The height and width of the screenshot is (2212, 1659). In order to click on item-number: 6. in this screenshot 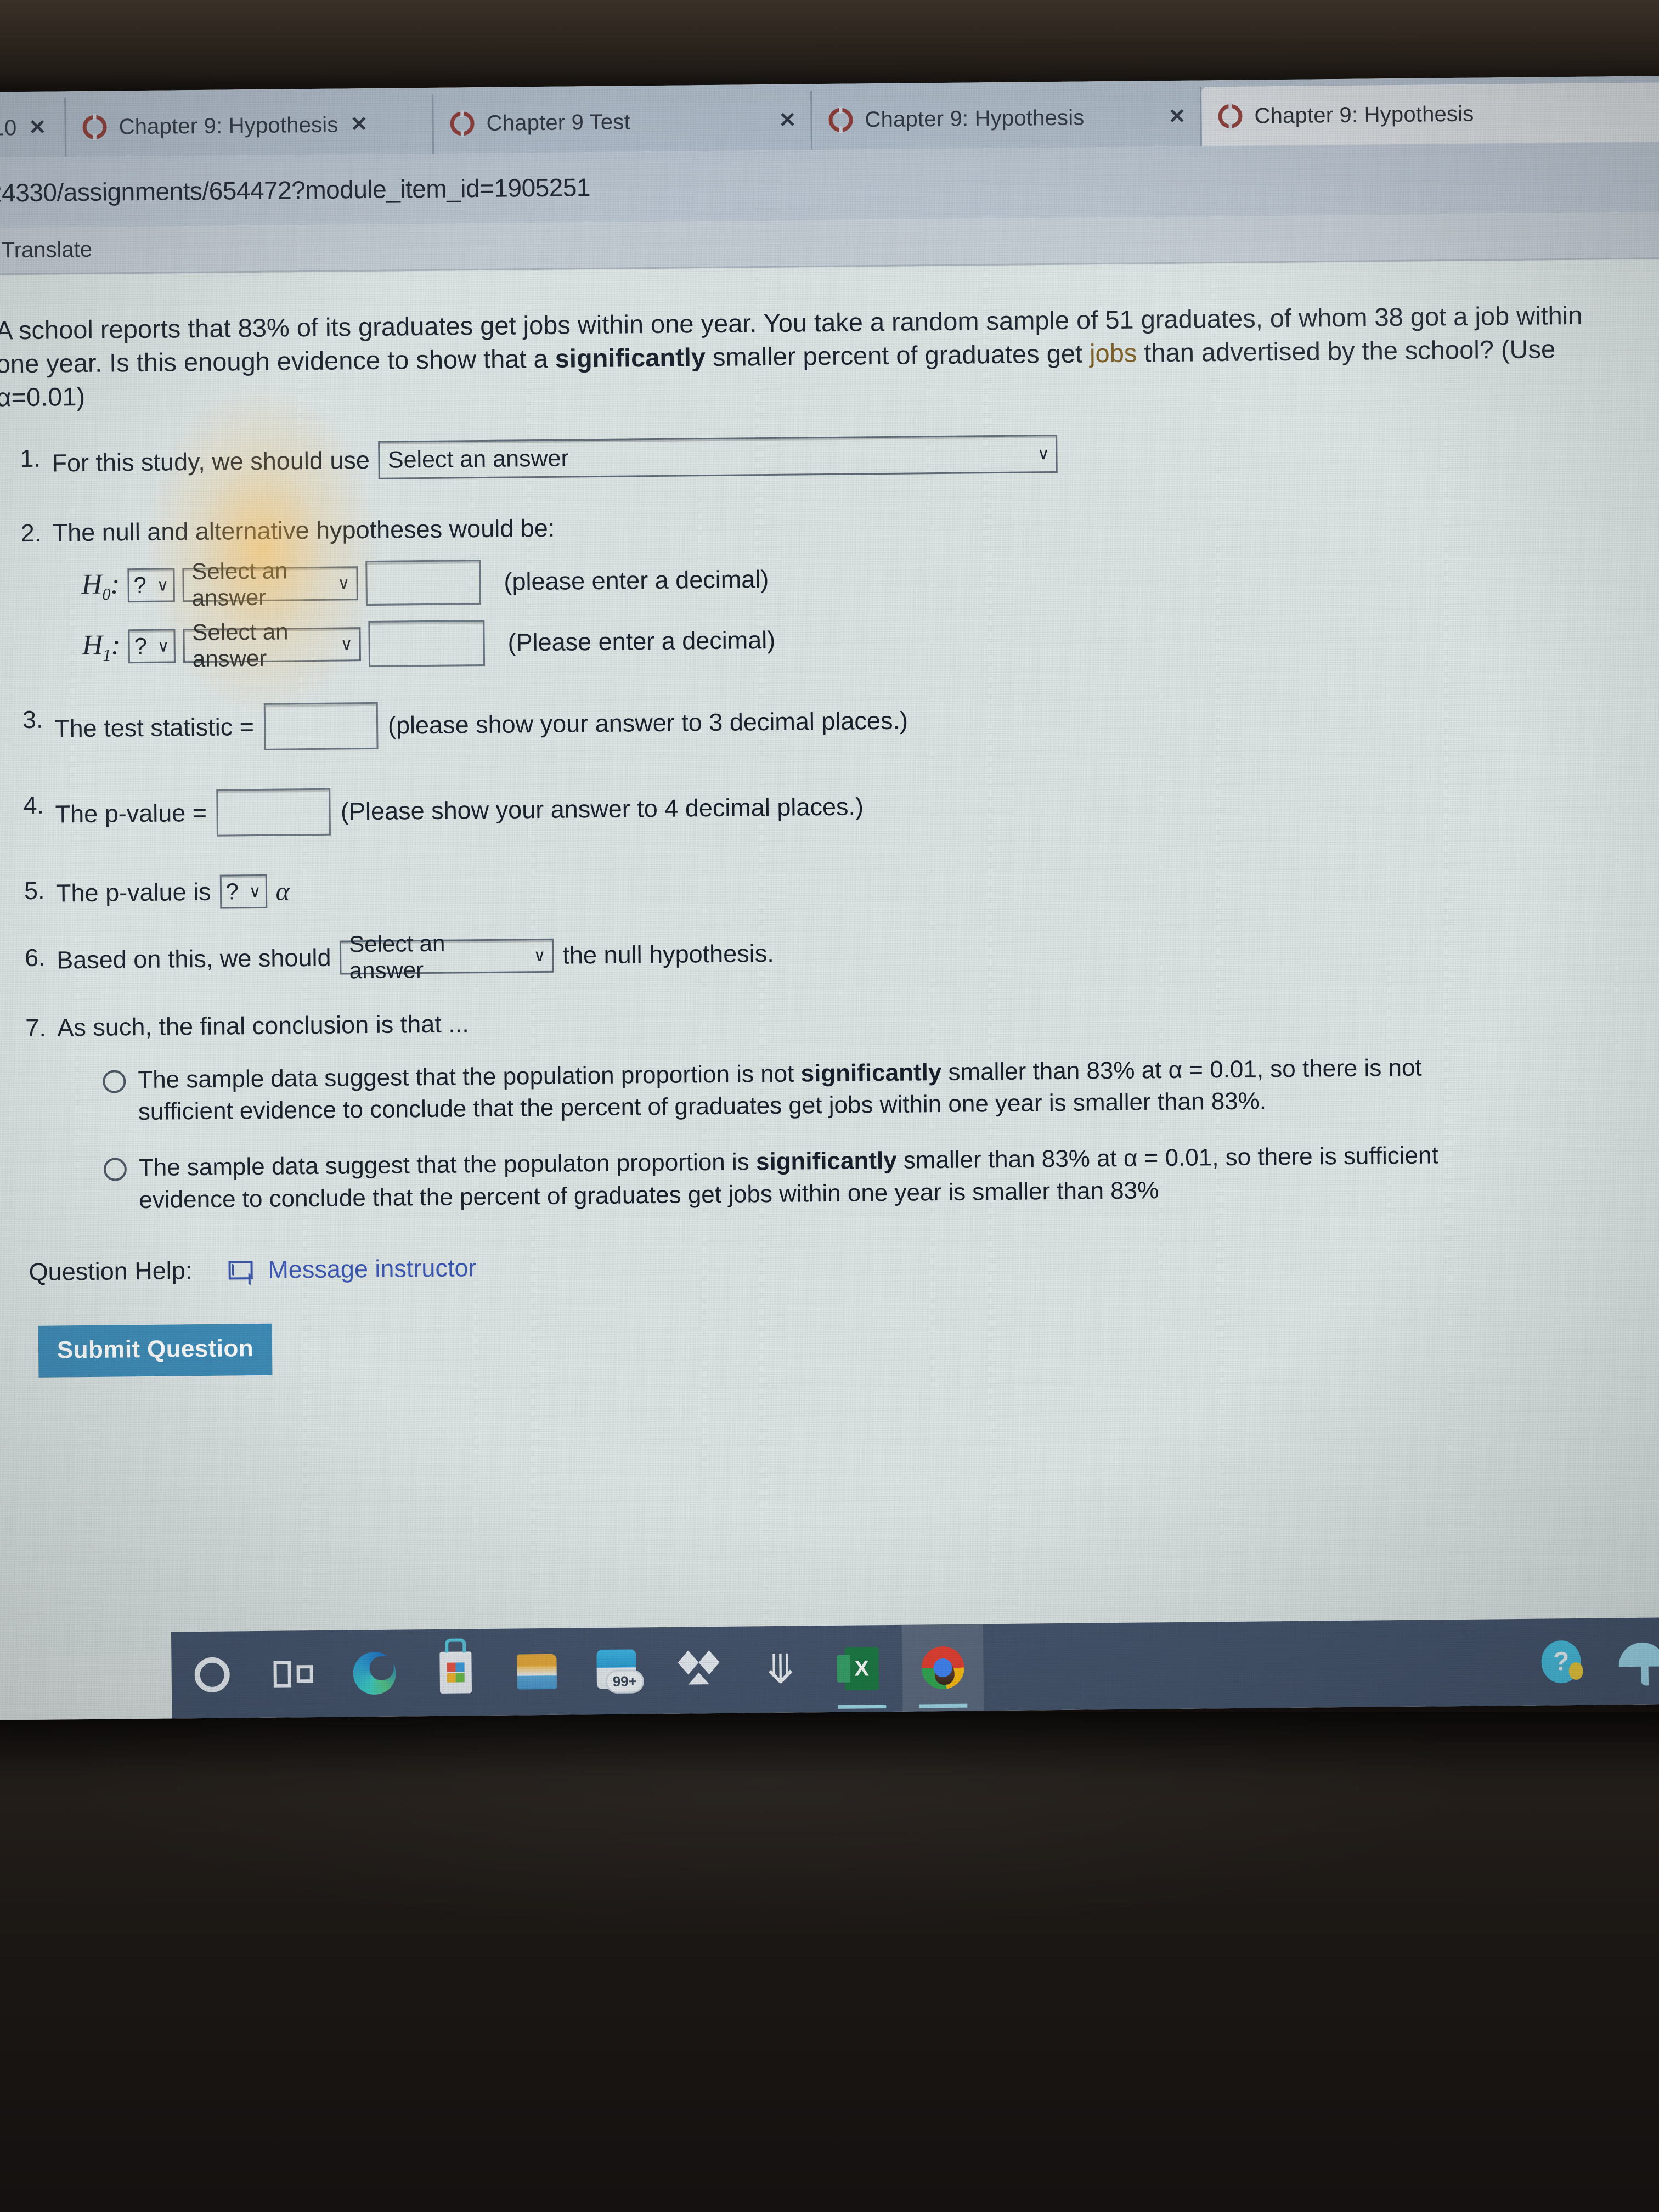, I will do `click(35, 957)`.